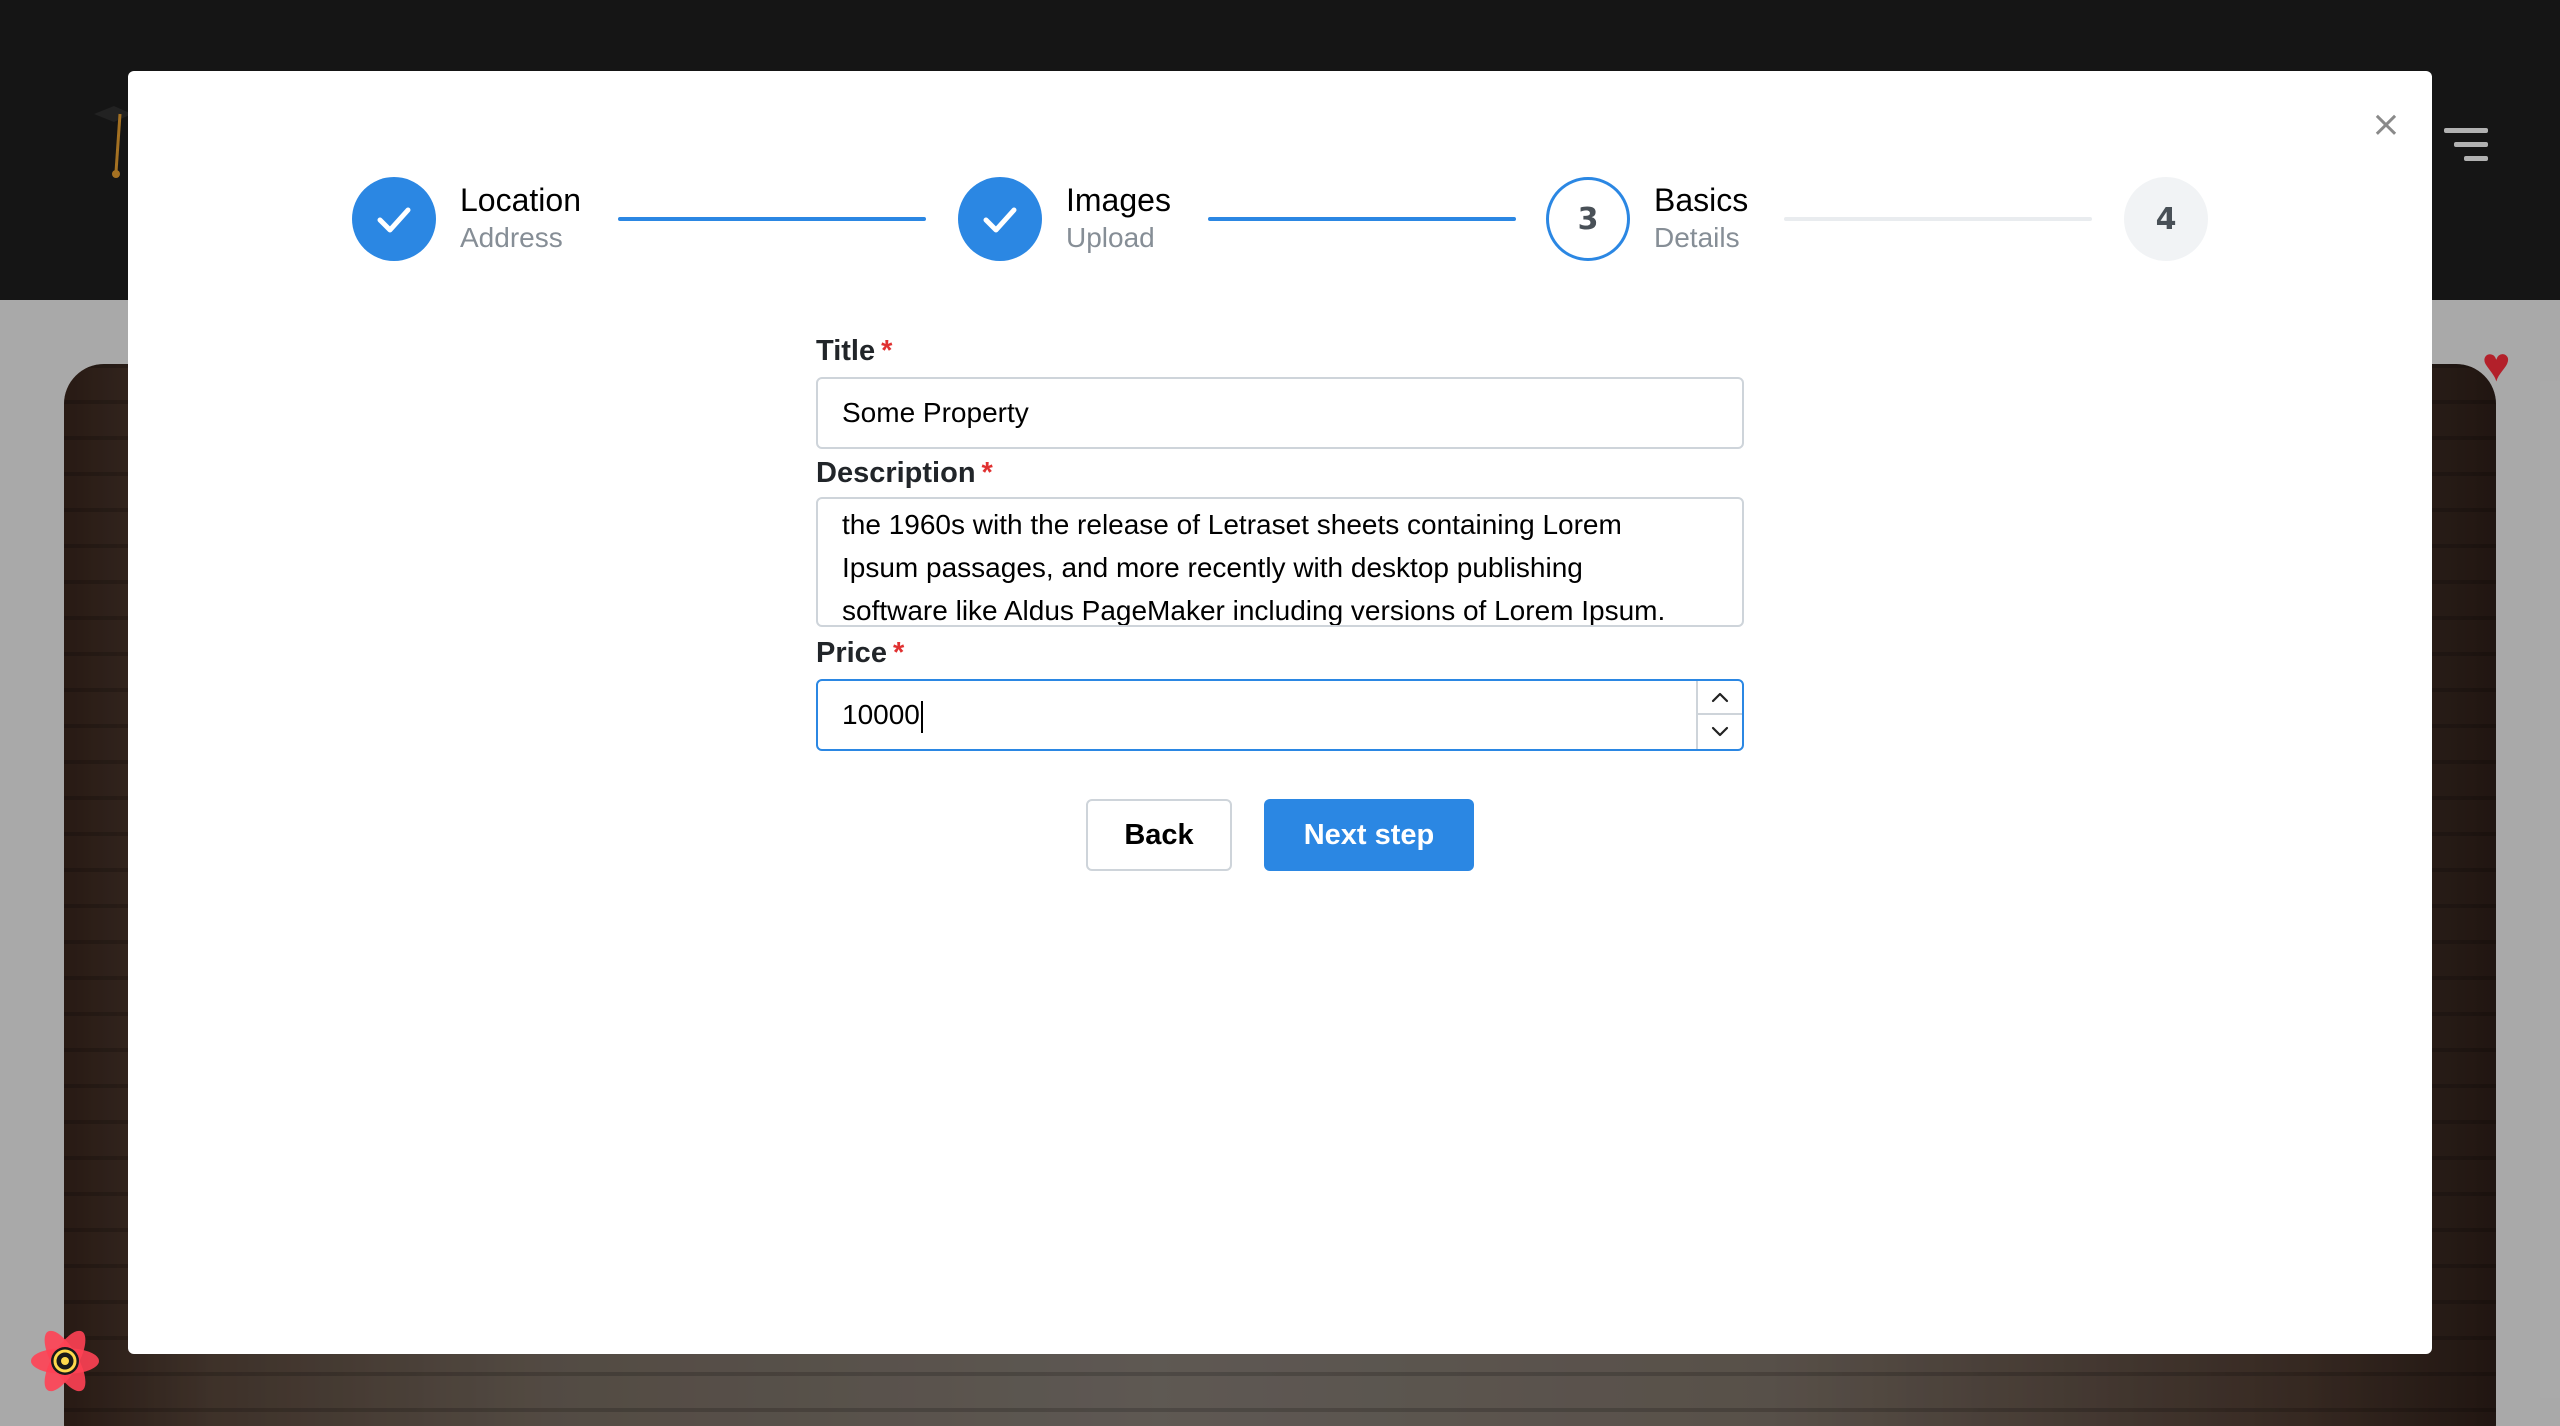  What do you see at coordinates (1064, 219) in the screenshot?
I see `step-images: Images Upload` at bounding box center [1064, 219].